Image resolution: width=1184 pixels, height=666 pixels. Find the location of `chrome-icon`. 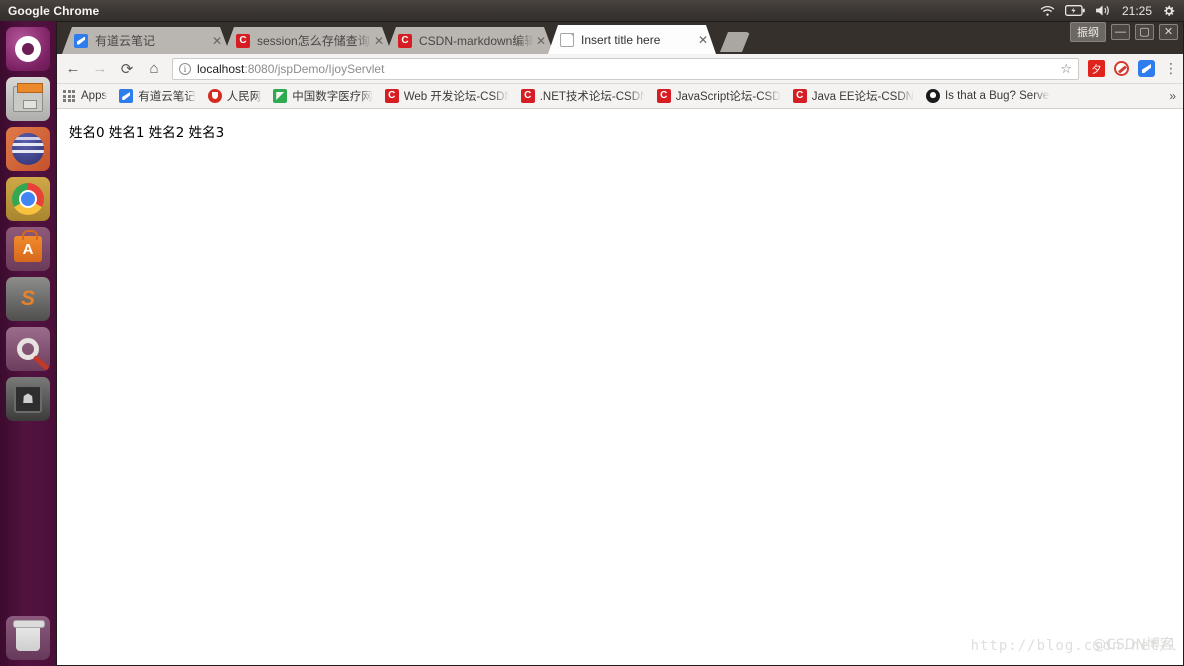

chrome-icon is located at coordinates (28, 199).